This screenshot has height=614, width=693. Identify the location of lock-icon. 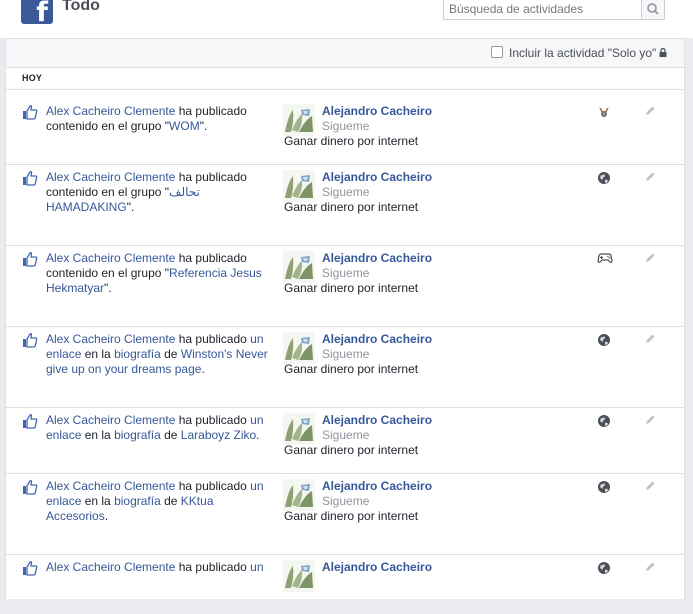
(663, 52).